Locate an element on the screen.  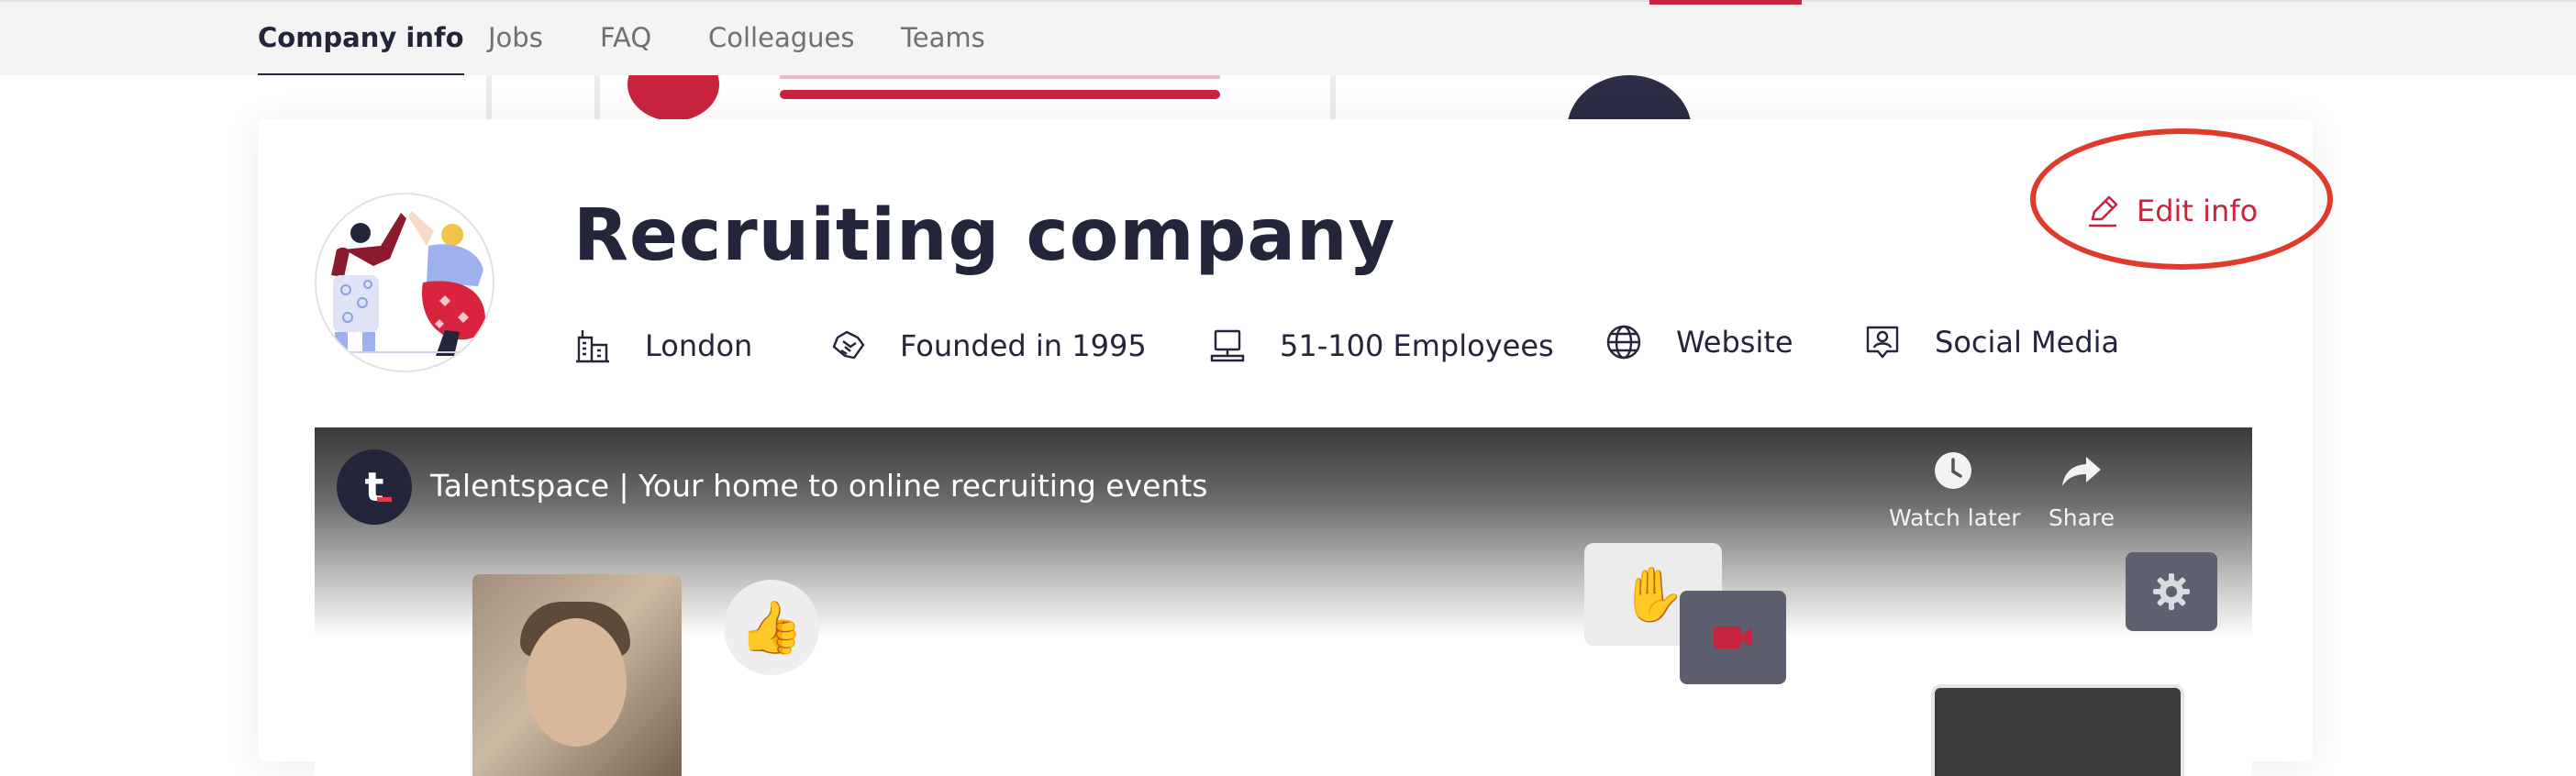
founded-text: Founded in 1995 is located at coordinates (1023, 345).